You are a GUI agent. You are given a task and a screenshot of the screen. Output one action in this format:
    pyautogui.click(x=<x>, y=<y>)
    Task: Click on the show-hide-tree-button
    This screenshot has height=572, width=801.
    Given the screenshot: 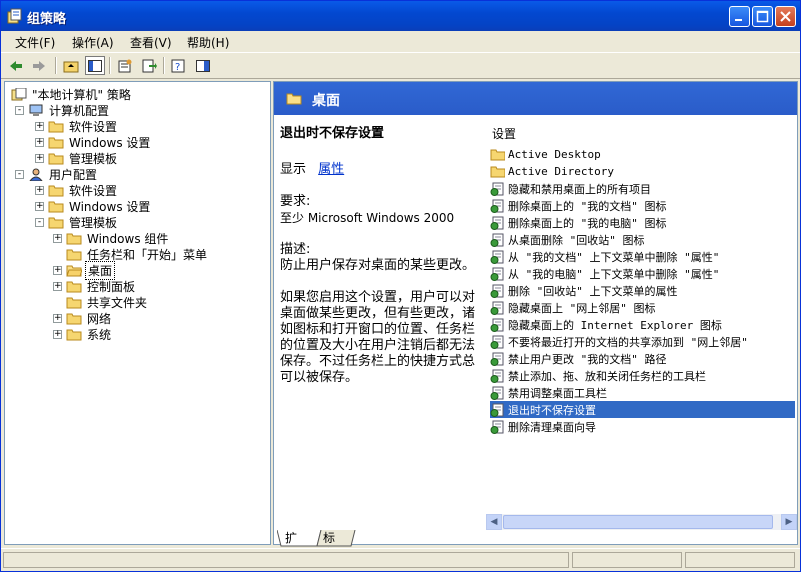 What is the action you would take?
    pyautogui.click(x=95, y=65)
    